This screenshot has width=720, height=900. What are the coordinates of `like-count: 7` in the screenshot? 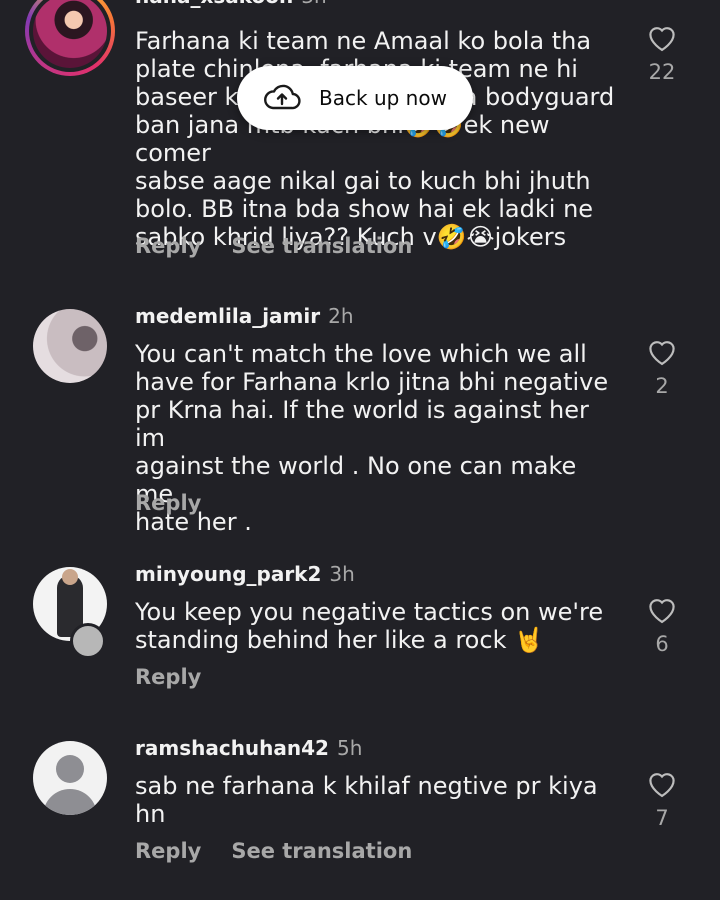 It's located at (662, 818).